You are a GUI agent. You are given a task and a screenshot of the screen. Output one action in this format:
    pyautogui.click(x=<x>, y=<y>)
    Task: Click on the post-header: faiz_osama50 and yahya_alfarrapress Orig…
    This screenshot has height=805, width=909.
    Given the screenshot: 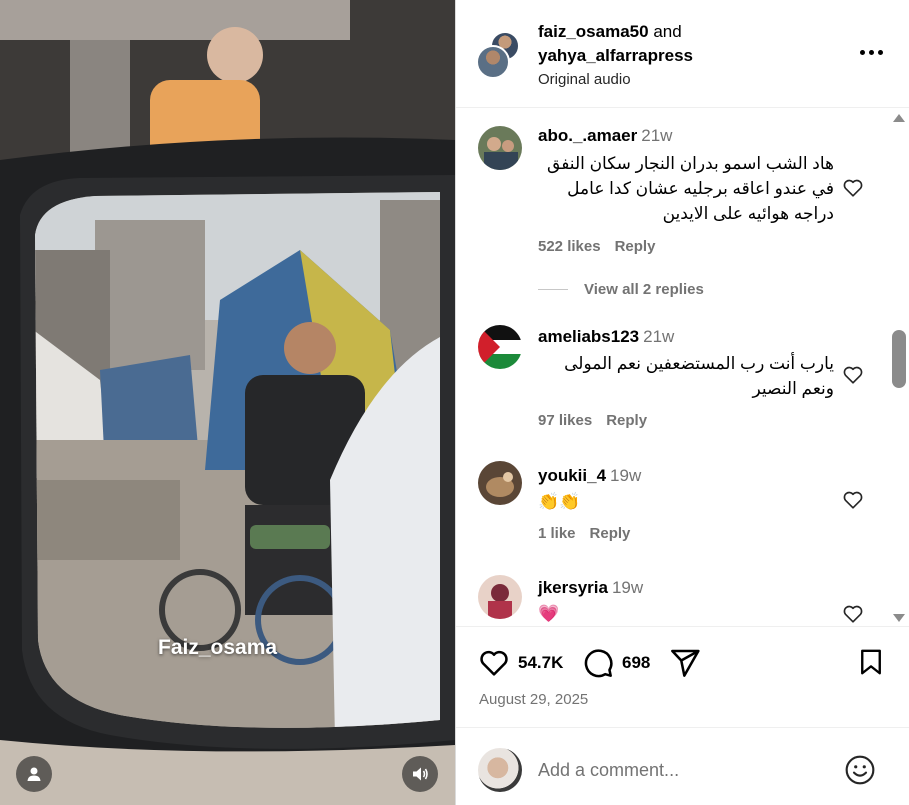 What is the action you would take?
    pyautogui.click(x=682, y=54)
    